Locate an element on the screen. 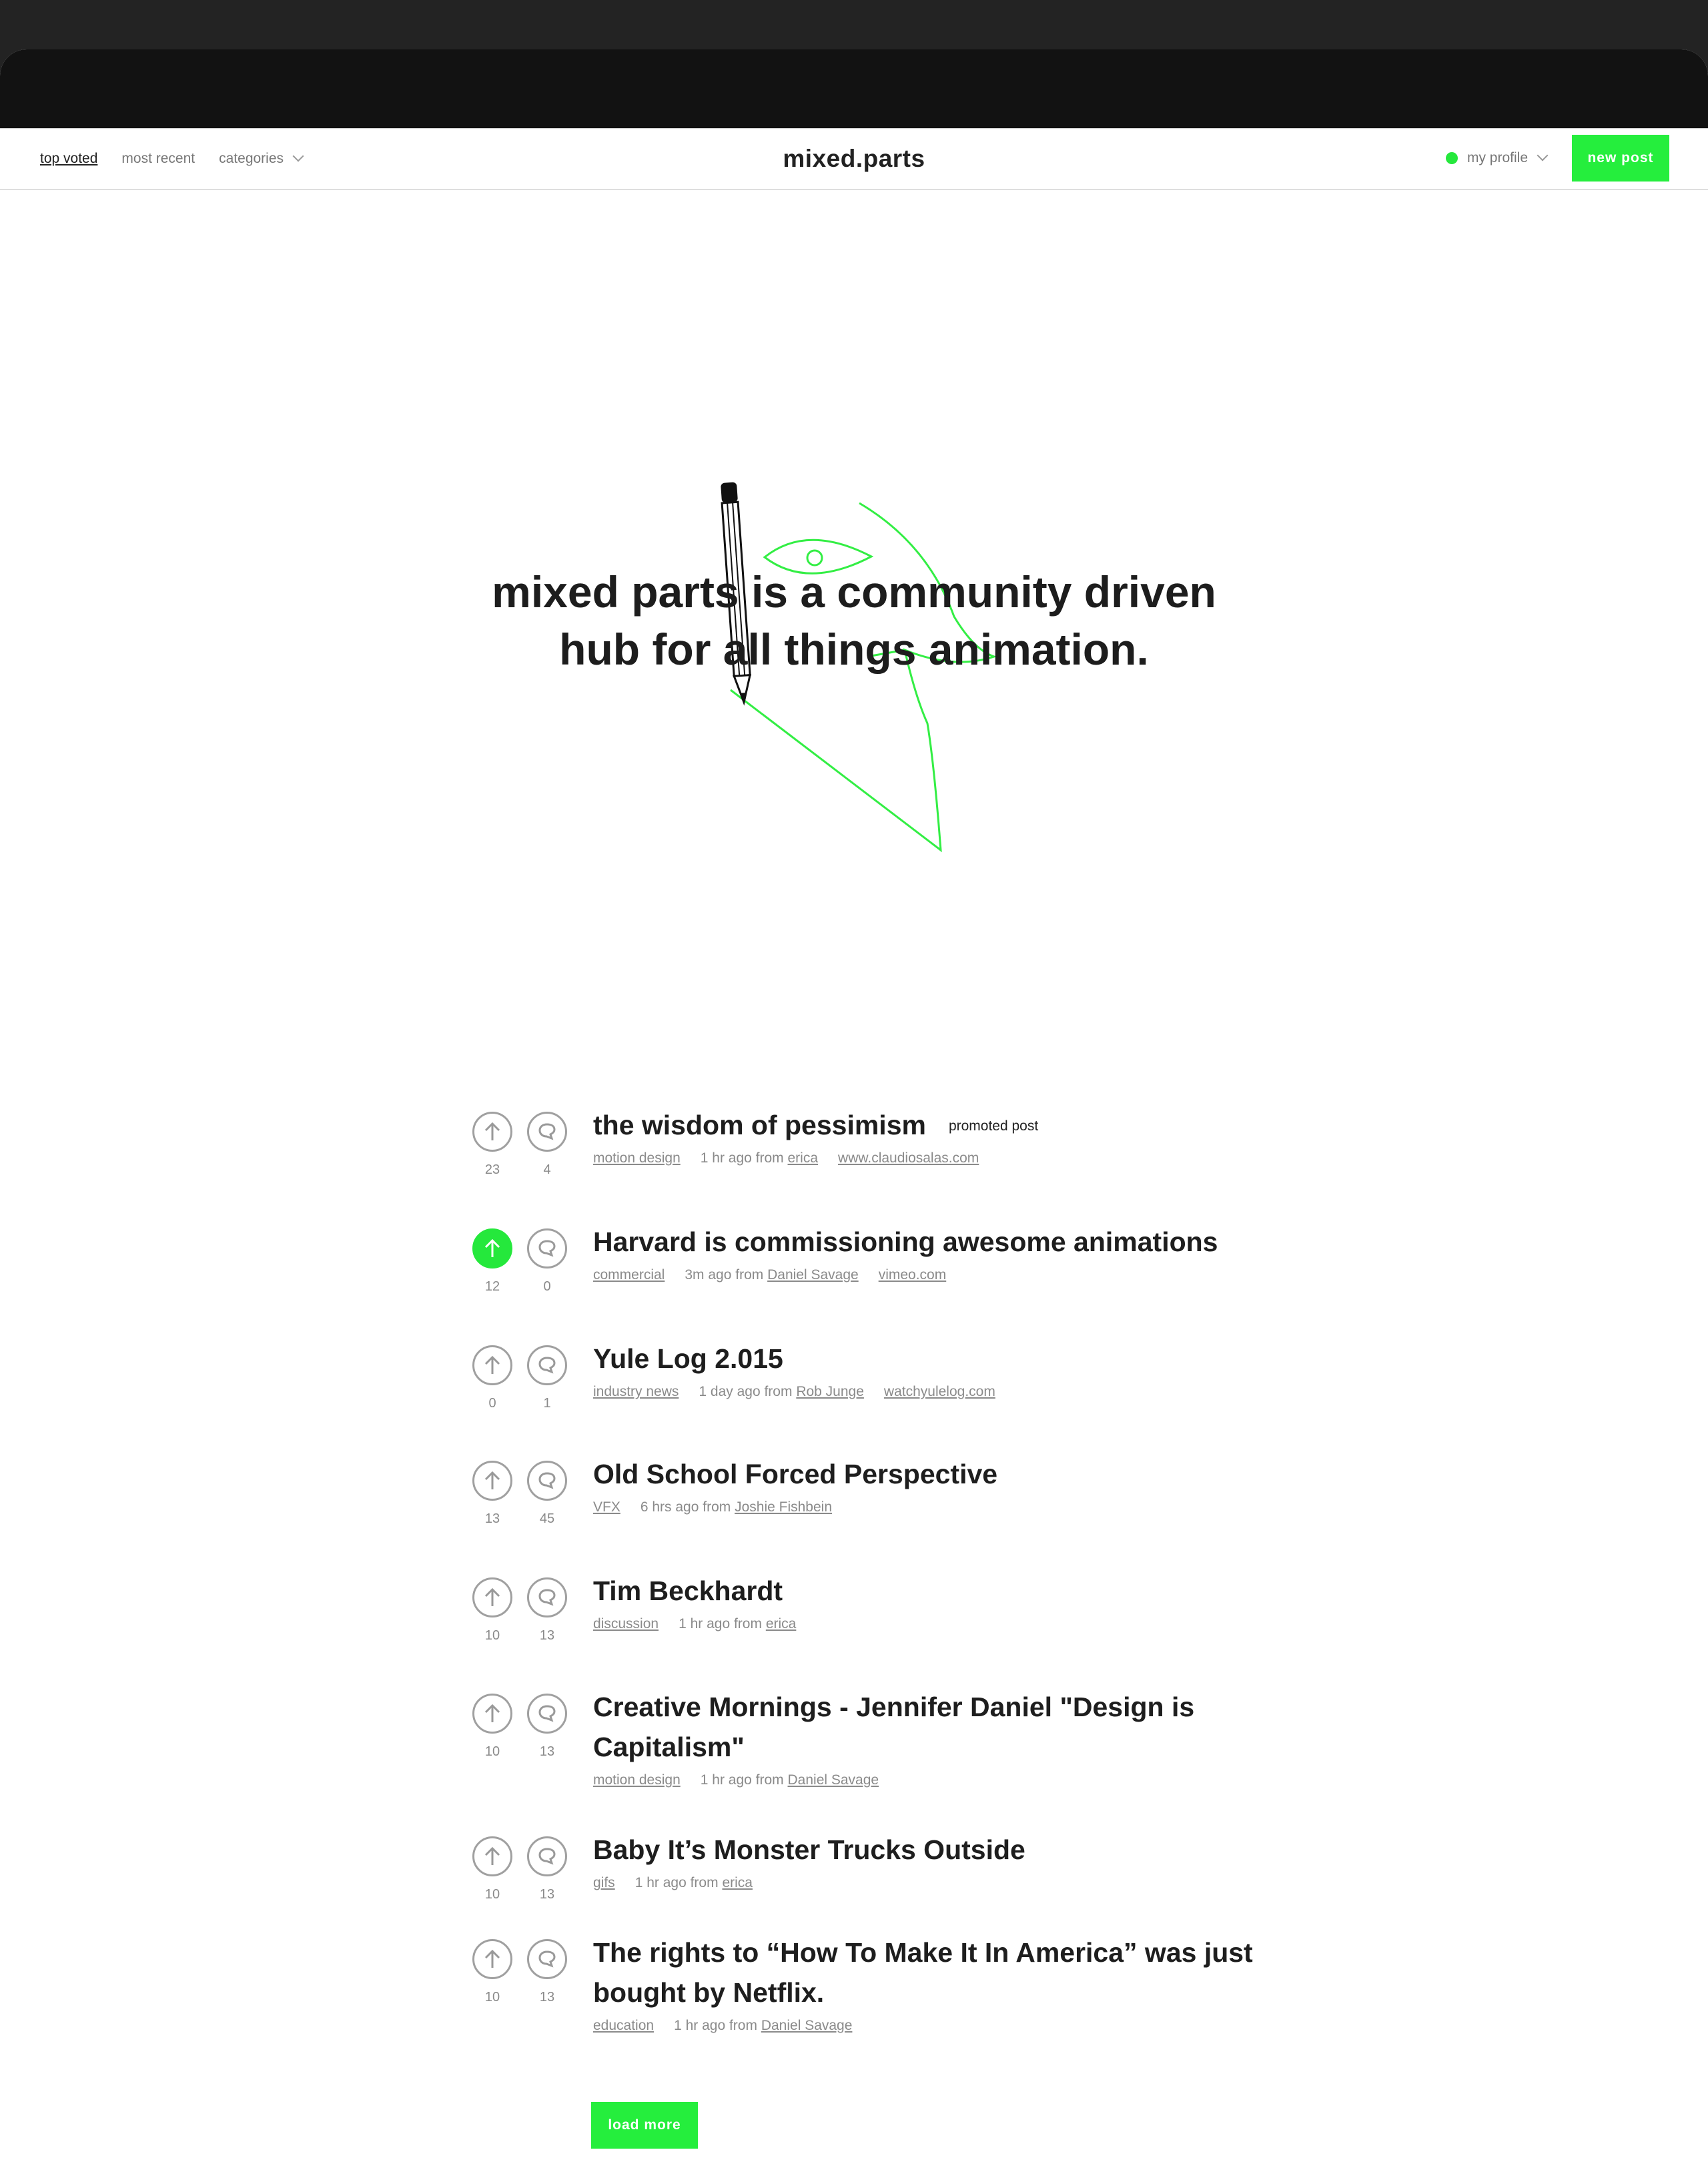 The height and width of the screenshot is (2174, 1708). post-category-link: VFX is located at coordinates (607, 1507).